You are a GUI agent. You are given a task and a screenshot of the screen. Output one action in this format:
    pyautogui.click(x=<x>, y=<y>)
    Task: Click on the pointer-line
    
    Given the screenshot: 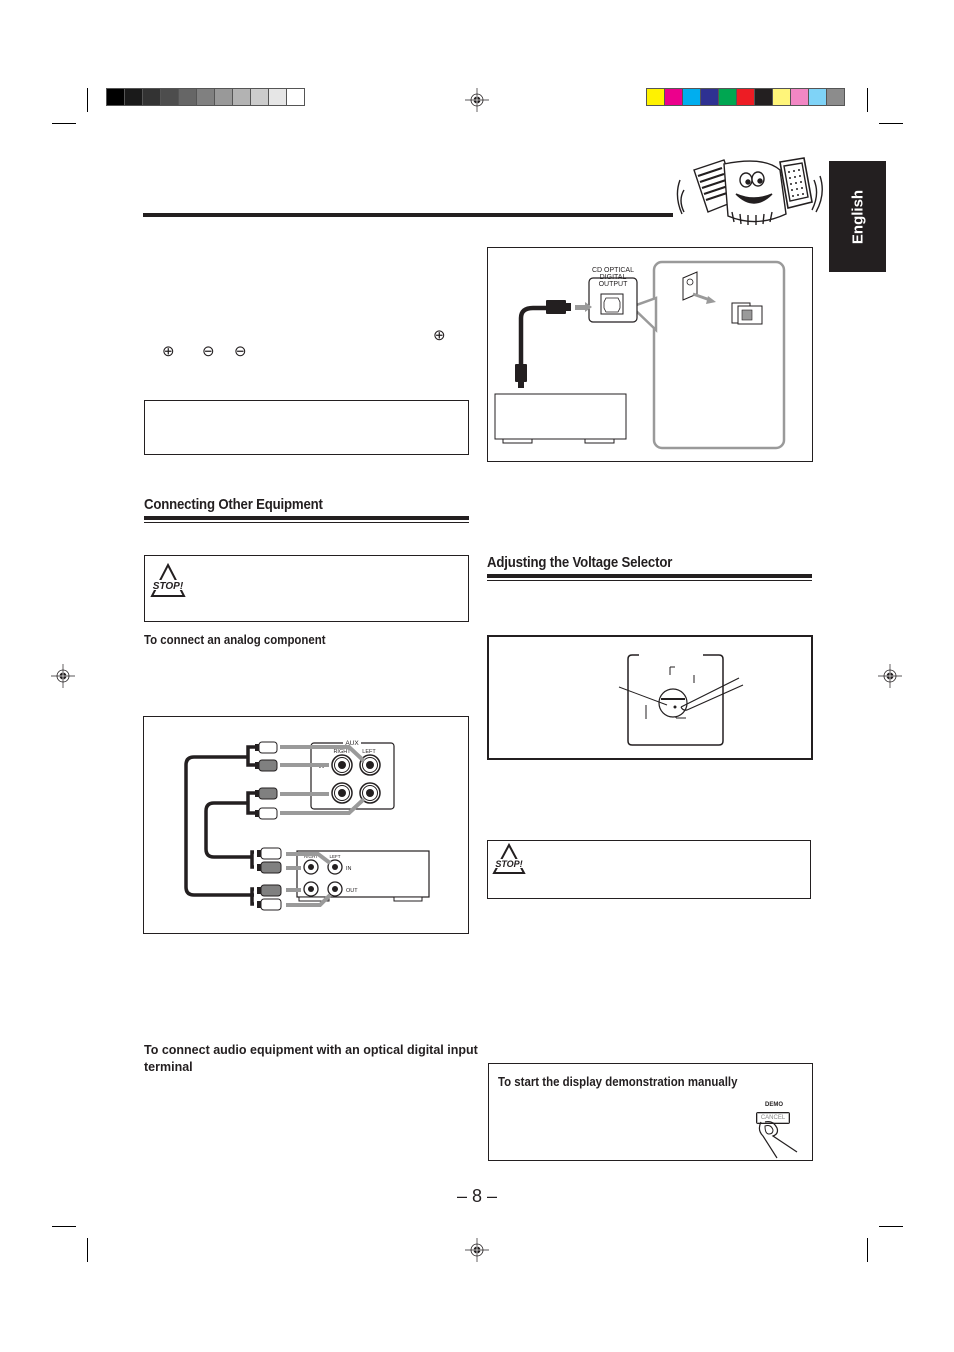 What is the action you would take?
    pyautogui.click(x=643, y=696)
    